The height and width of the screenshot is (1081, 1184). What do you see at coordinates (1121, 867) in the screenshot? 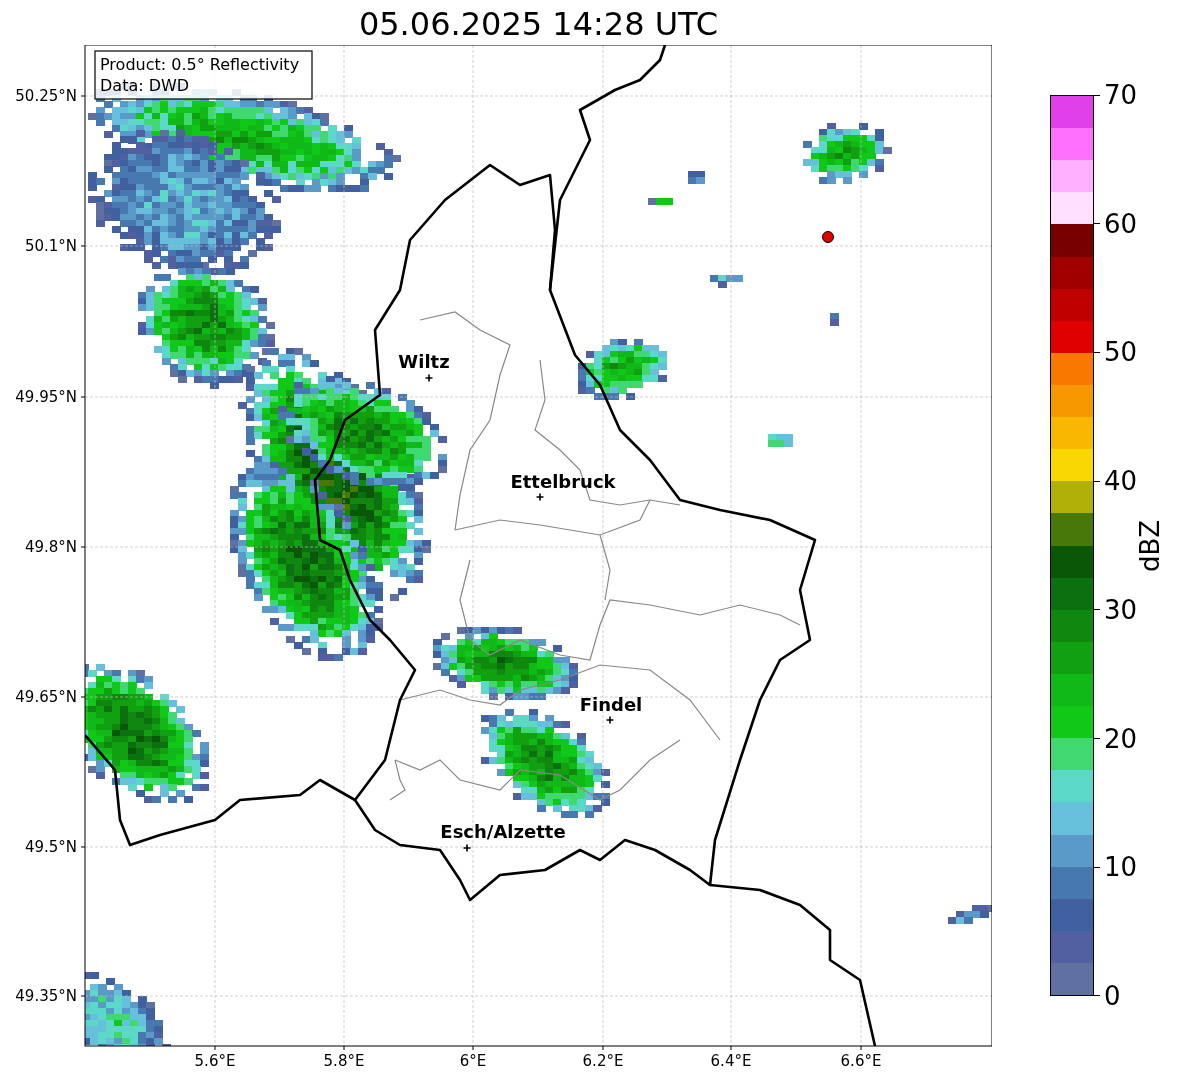
I see `colorbar-tick-label: 10` at bounding box center [1121, 867].